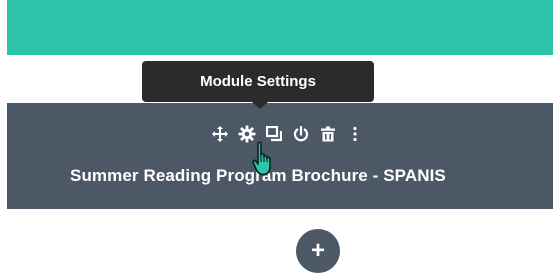 This screenshot has height=275, width=553. I want to click on trash-icon, so click(327, 134).